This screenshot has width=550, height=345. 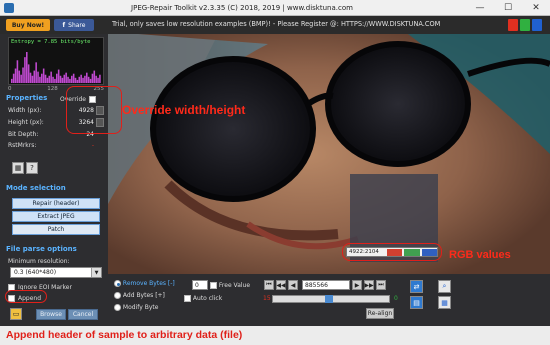 I want to click on minres-value: 0.3 (640*480), so click(x=35, y=272).